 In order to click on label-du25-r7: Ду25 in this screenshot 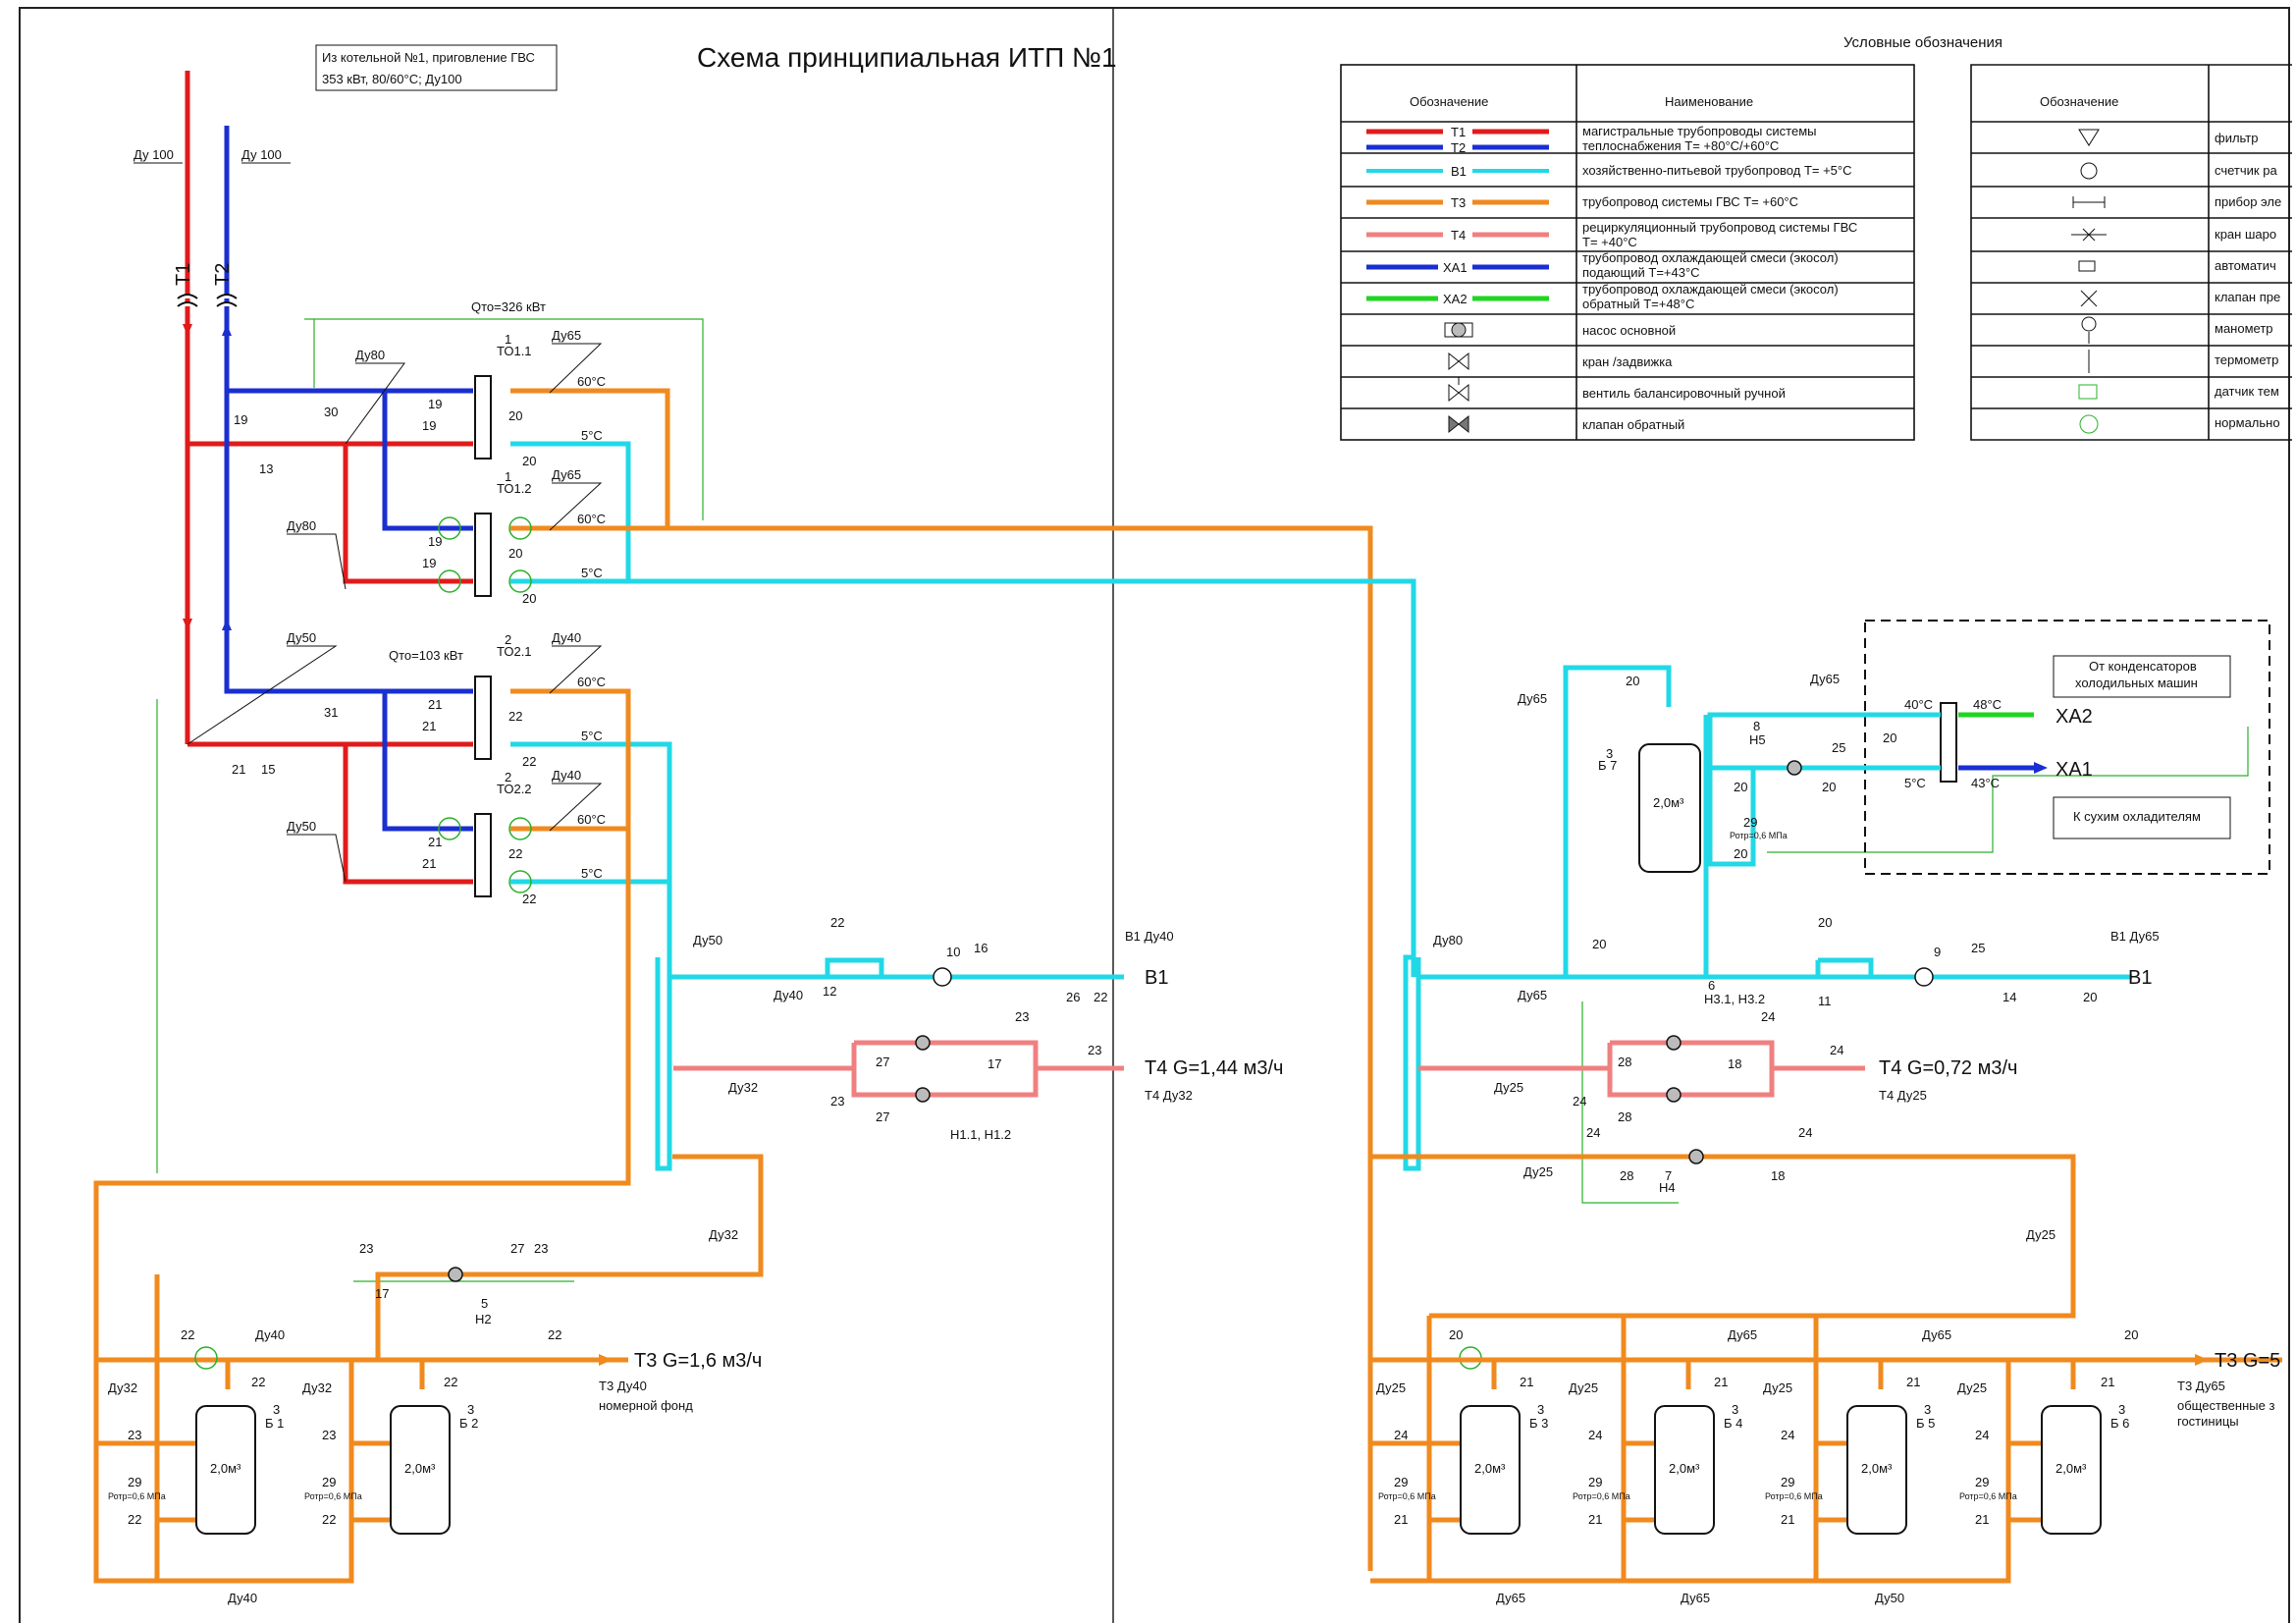, I will do `click(1972, 1388)`.